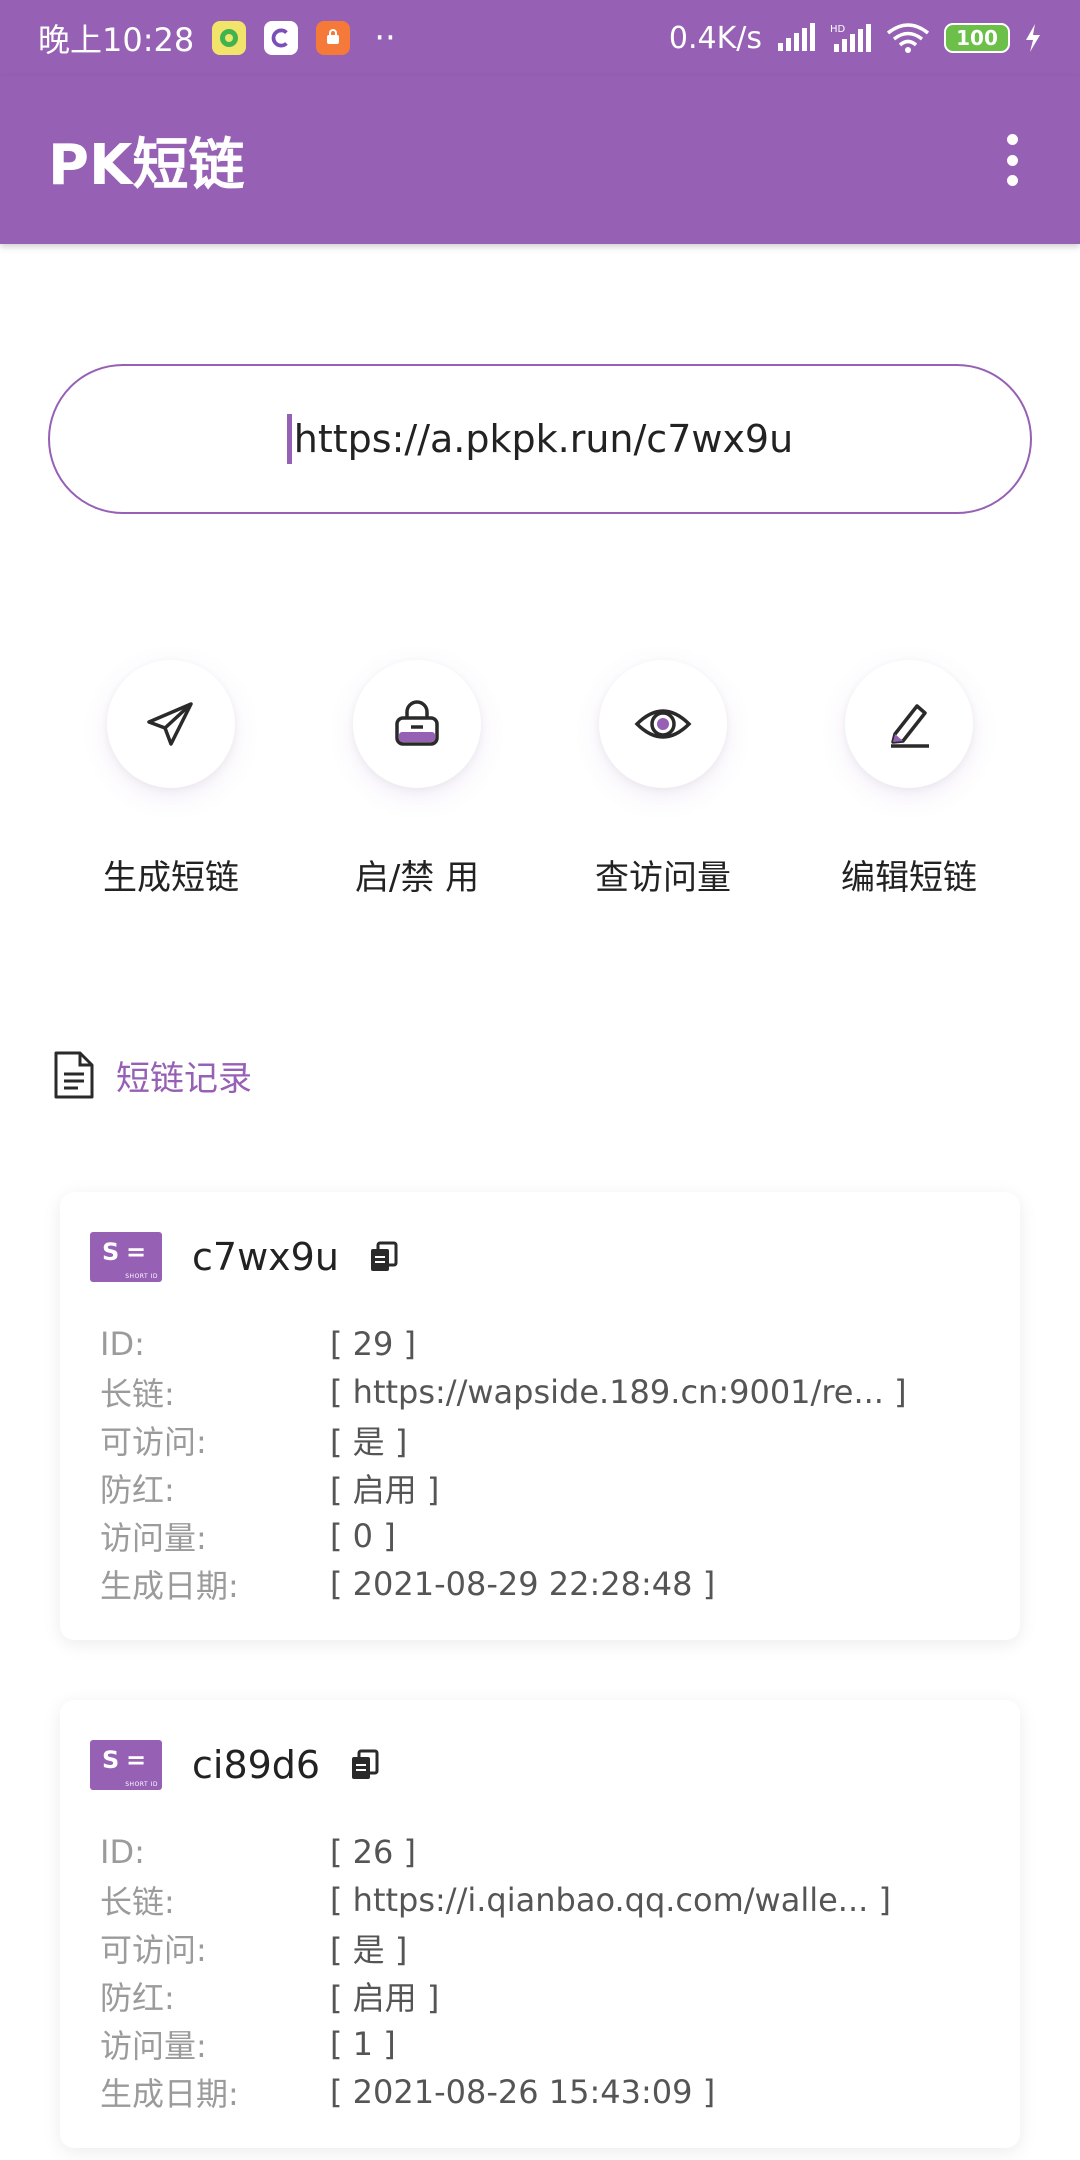  I want to click on records-header: 短链记录, so click(152, 1075).